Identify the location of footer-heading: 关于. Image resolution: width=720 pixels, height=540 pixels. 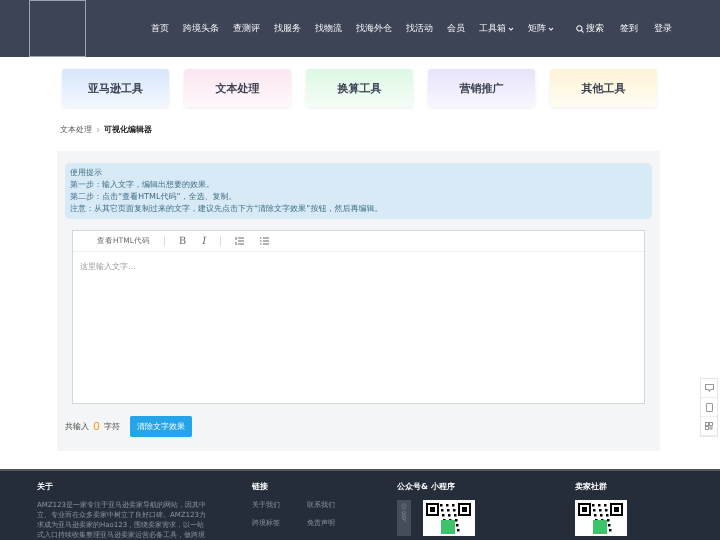
(45, 486).